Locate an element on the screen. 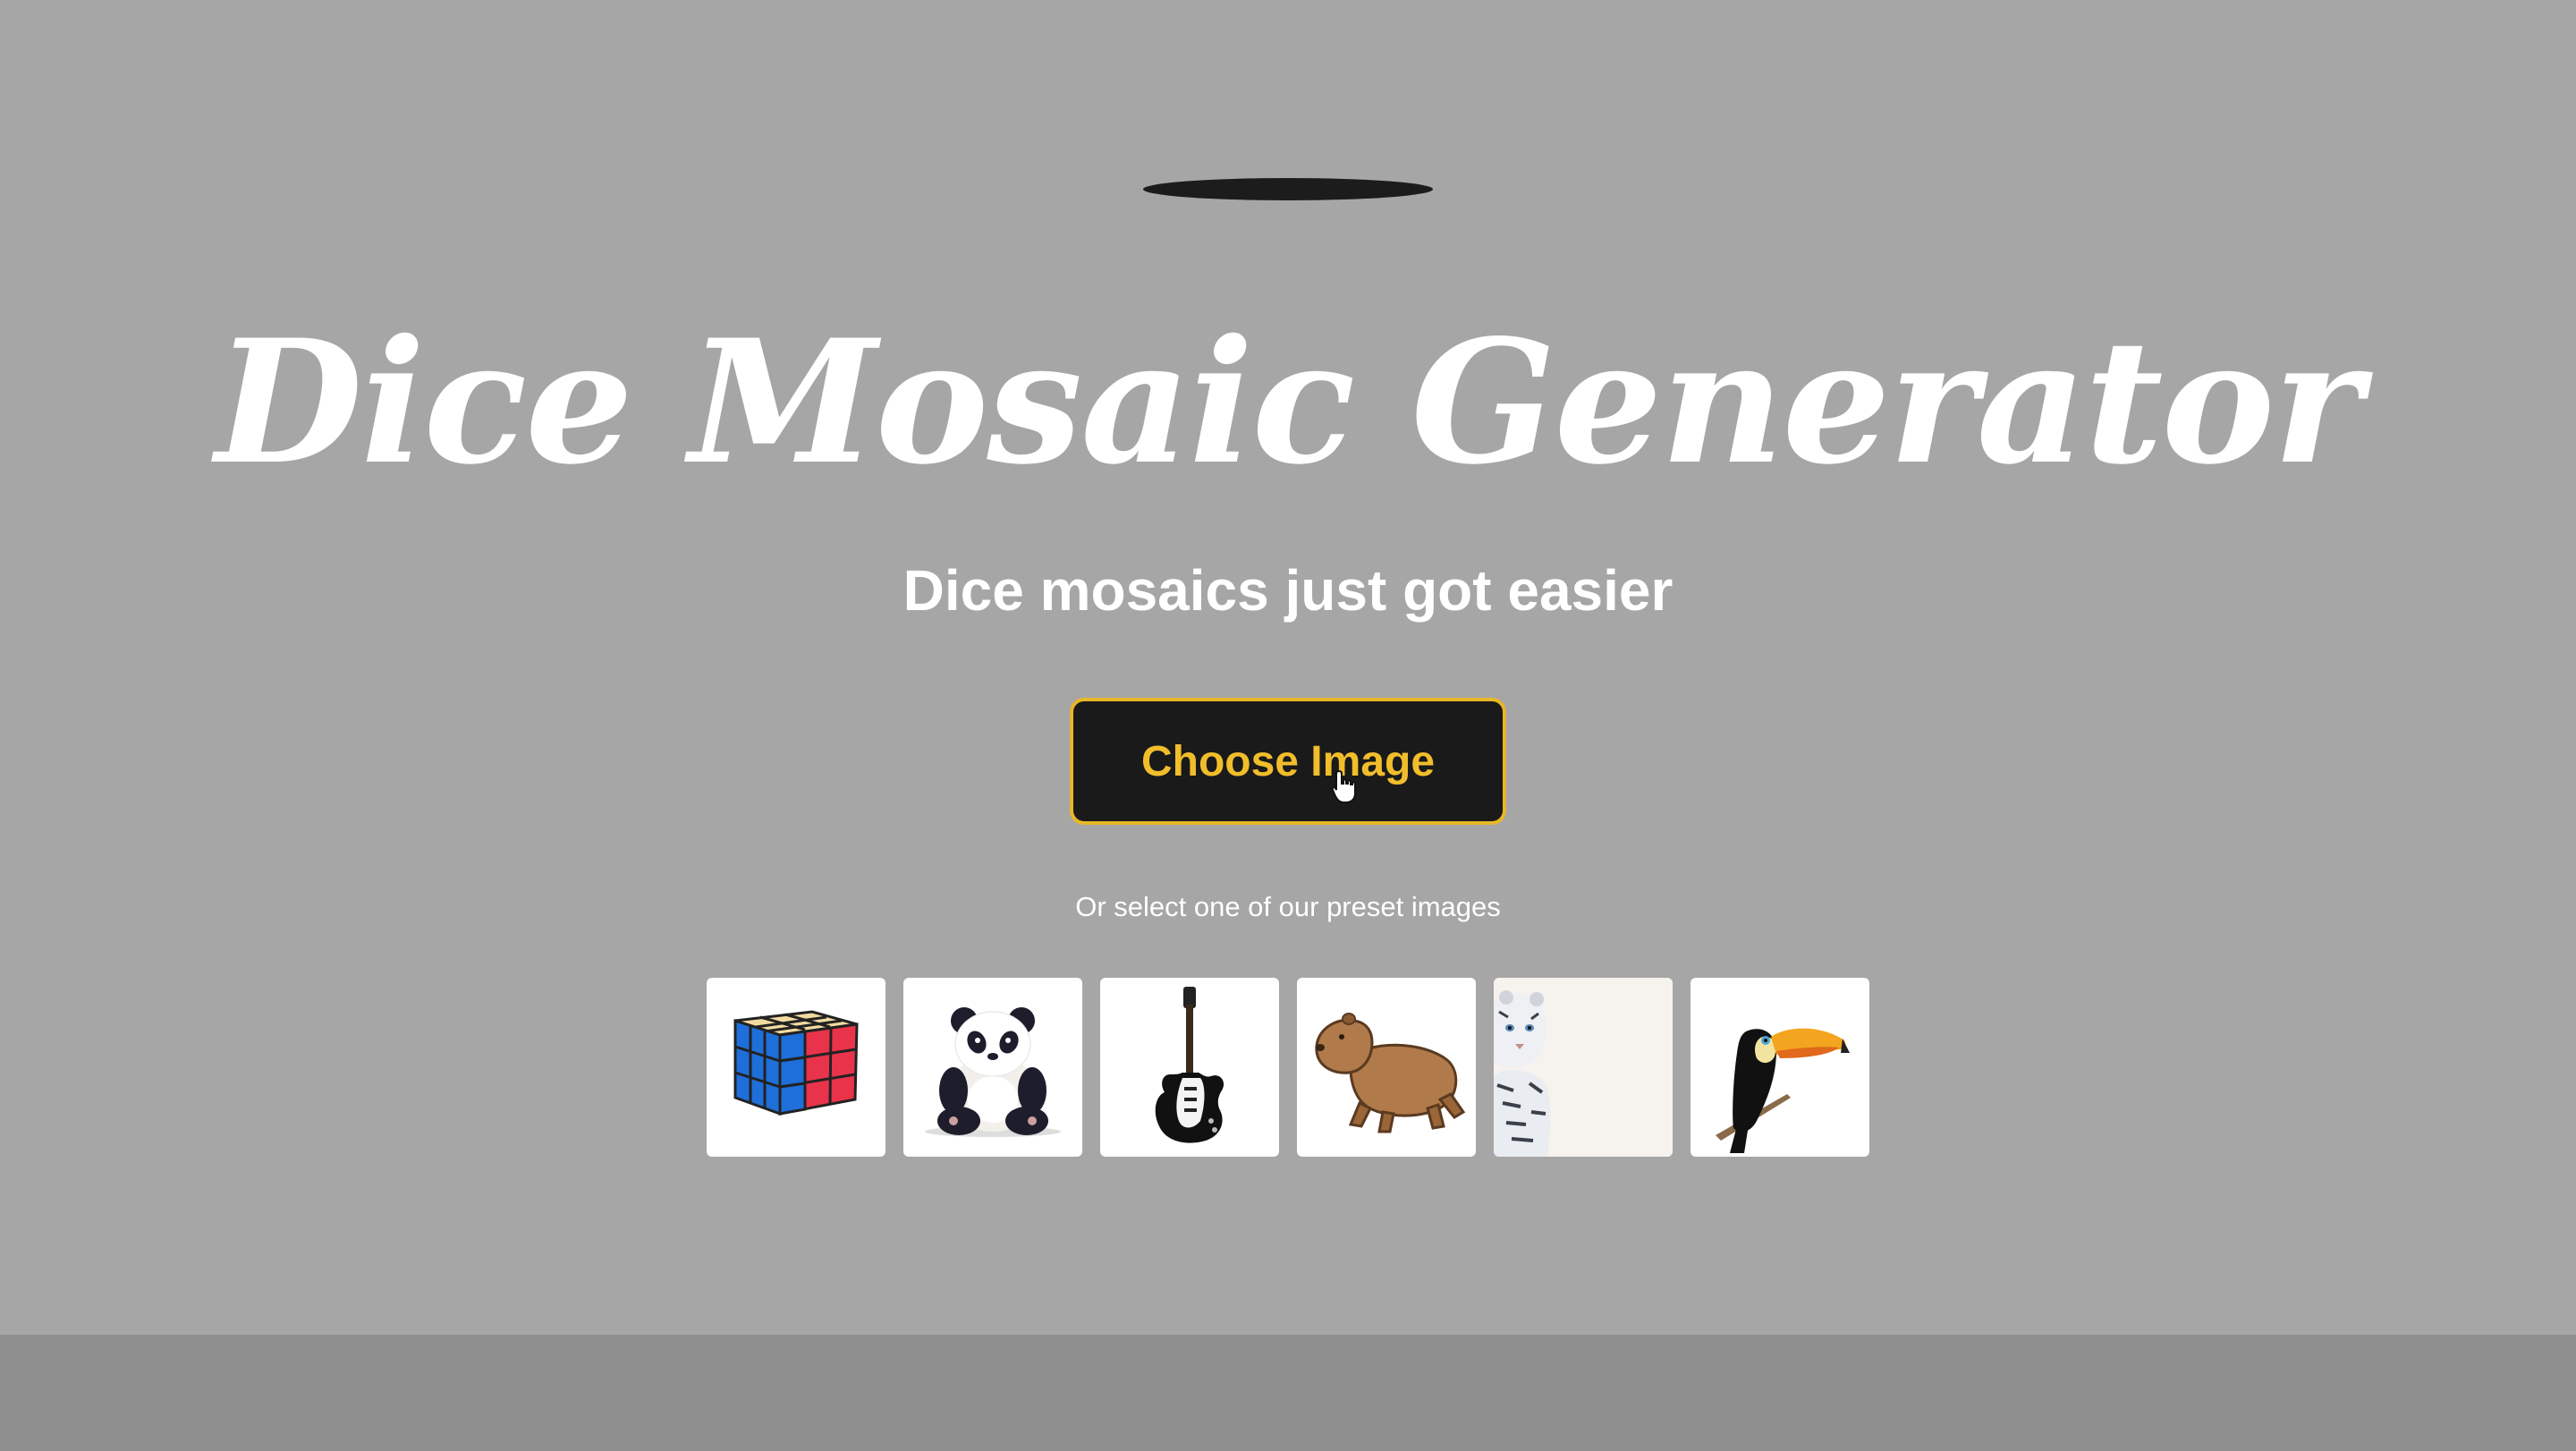 This screenshot has width=2576, height=1451. toucan-icon is located at coordinates (1783, 1090).